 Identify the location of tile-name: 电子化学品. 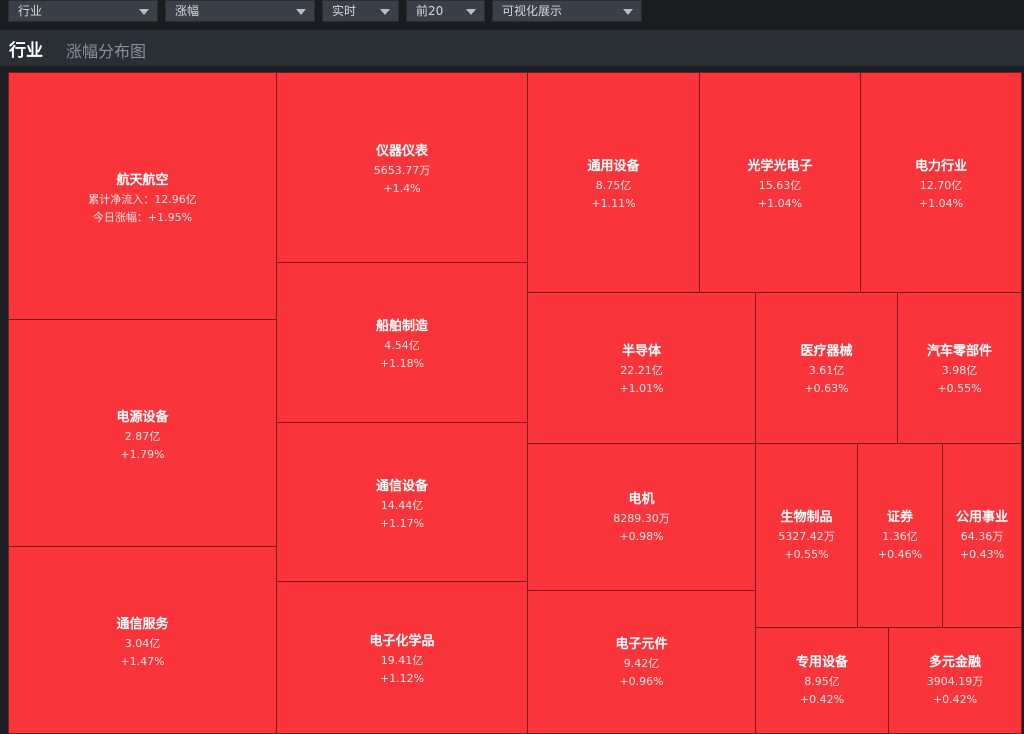
(402, 641).